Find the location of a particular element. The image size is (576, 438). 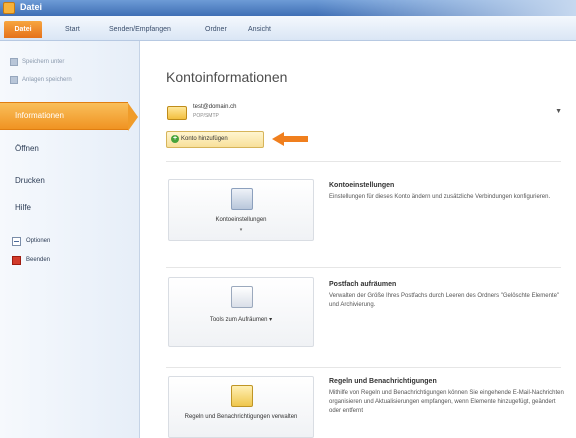

tab-senden-empfangen: Senden/Empfangen is located at coordinates (140, 29).